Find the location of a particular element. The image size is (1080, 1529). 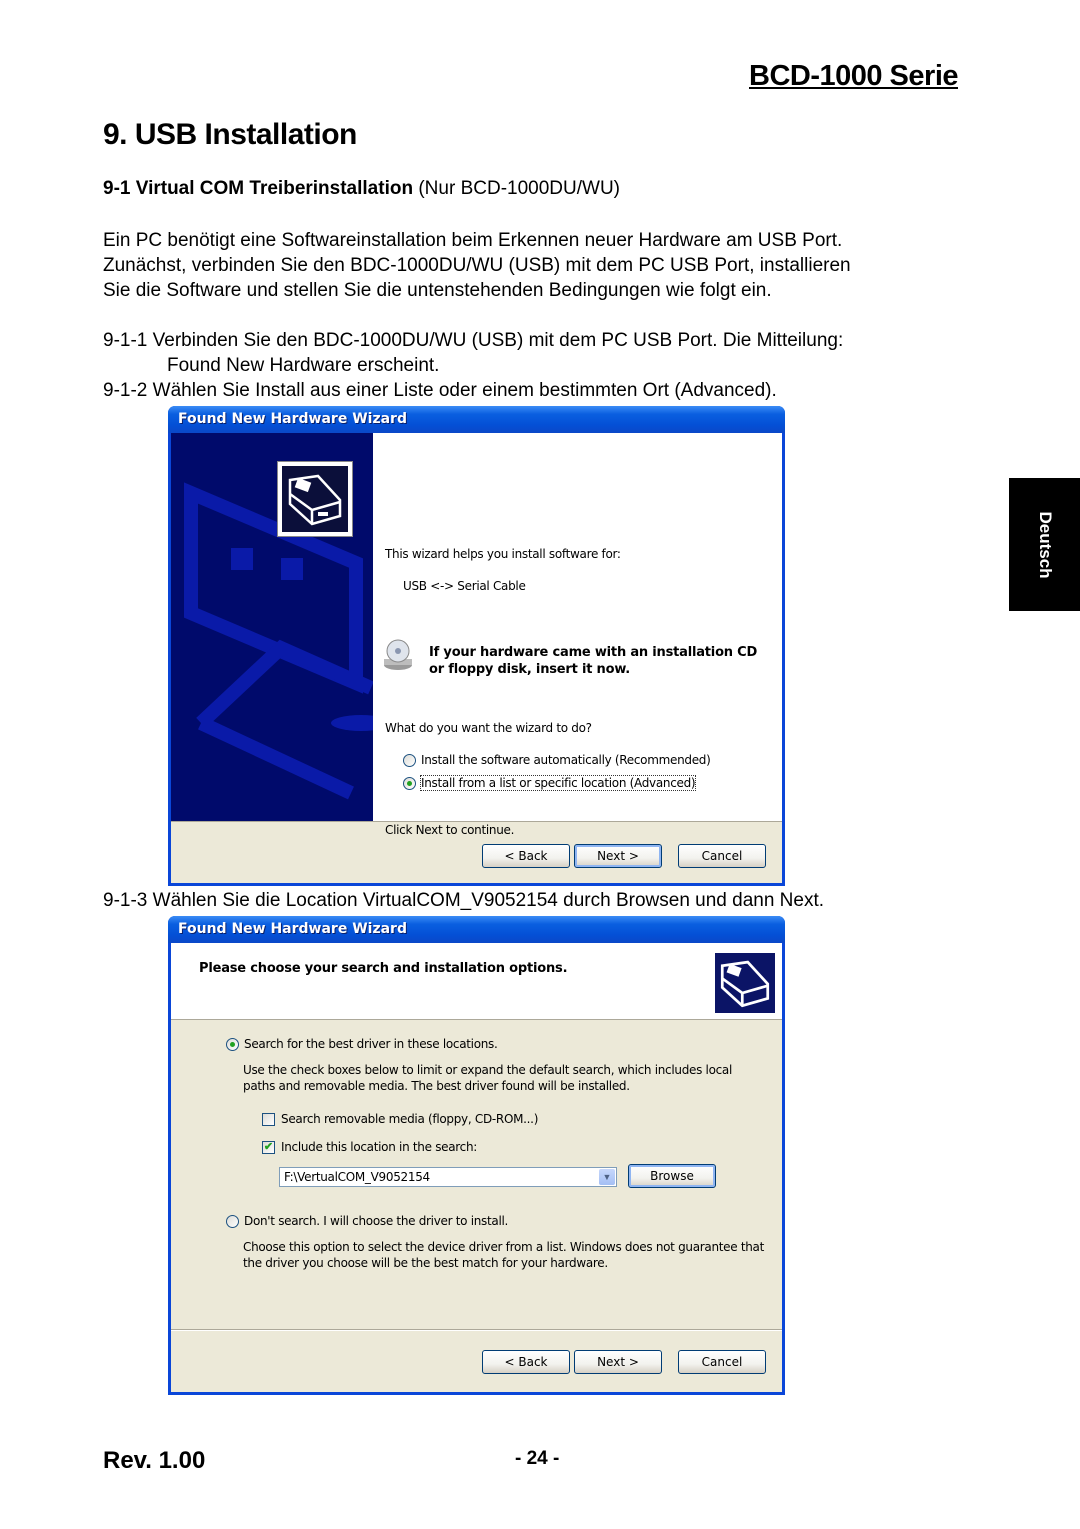

language-tab: Deutsch is located at coordinates (1044, 544).